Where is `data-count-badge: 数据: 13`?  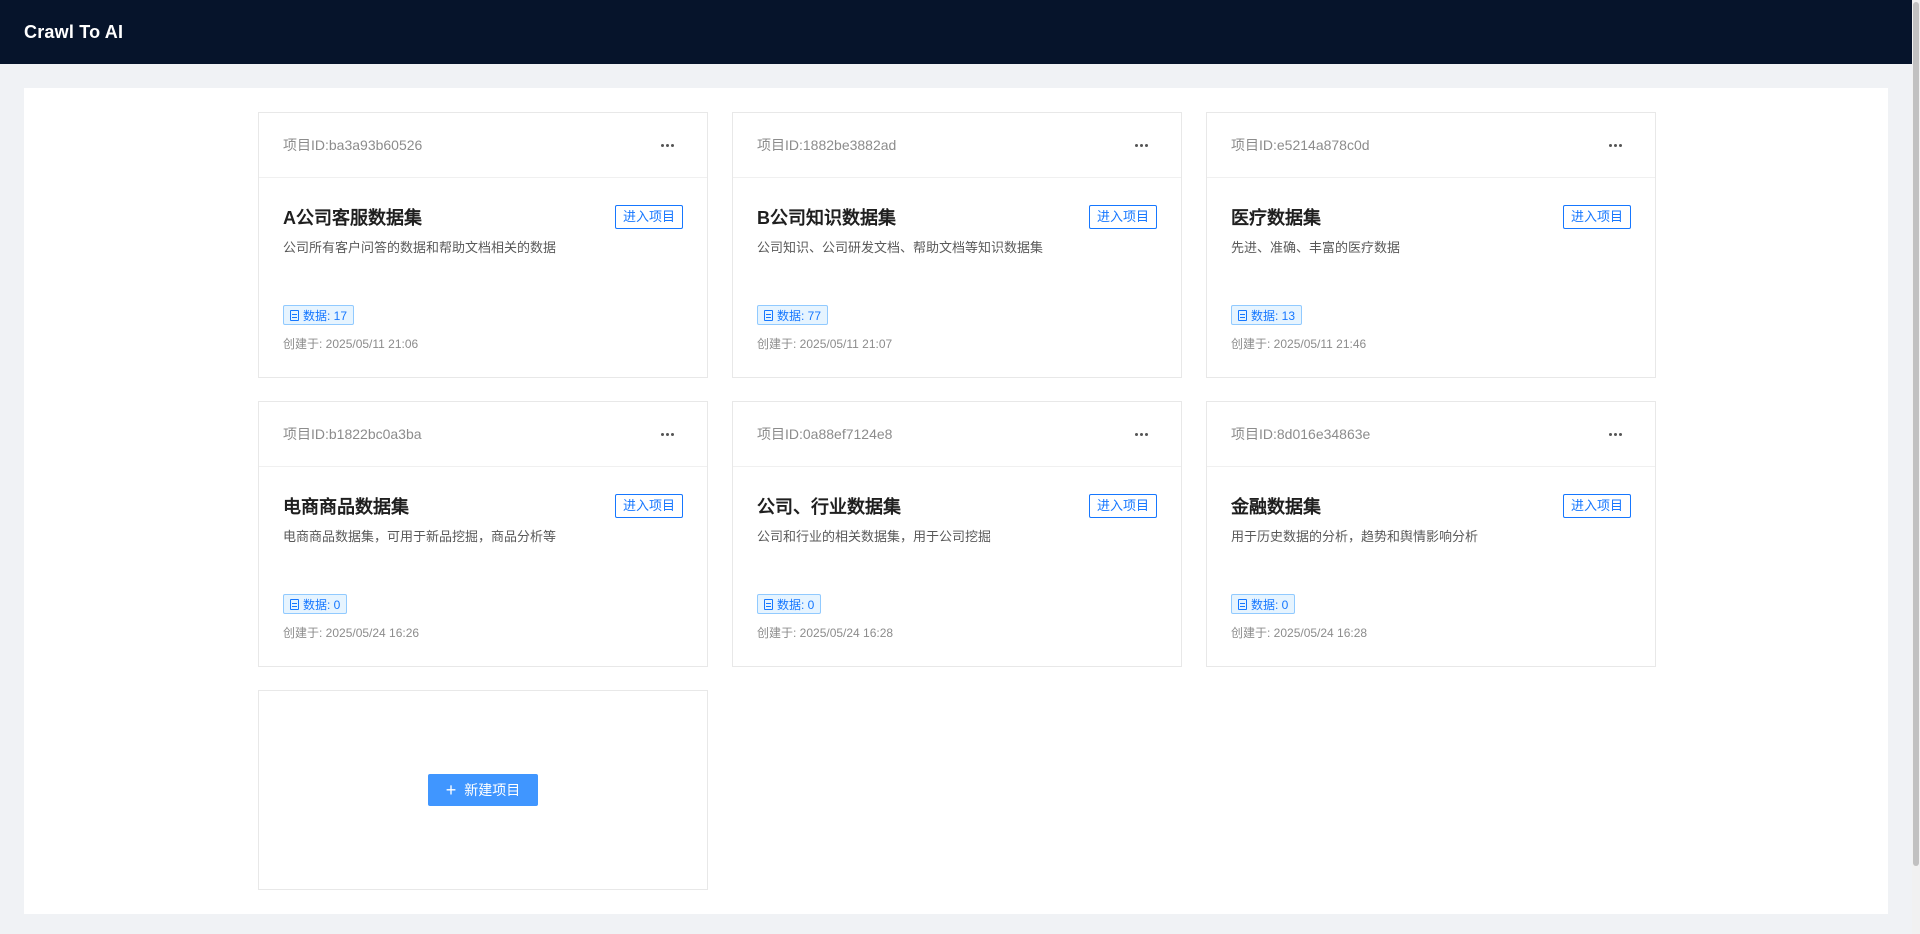
data-count-badge: 数据: 13 is located at coordinates (1267, 315).